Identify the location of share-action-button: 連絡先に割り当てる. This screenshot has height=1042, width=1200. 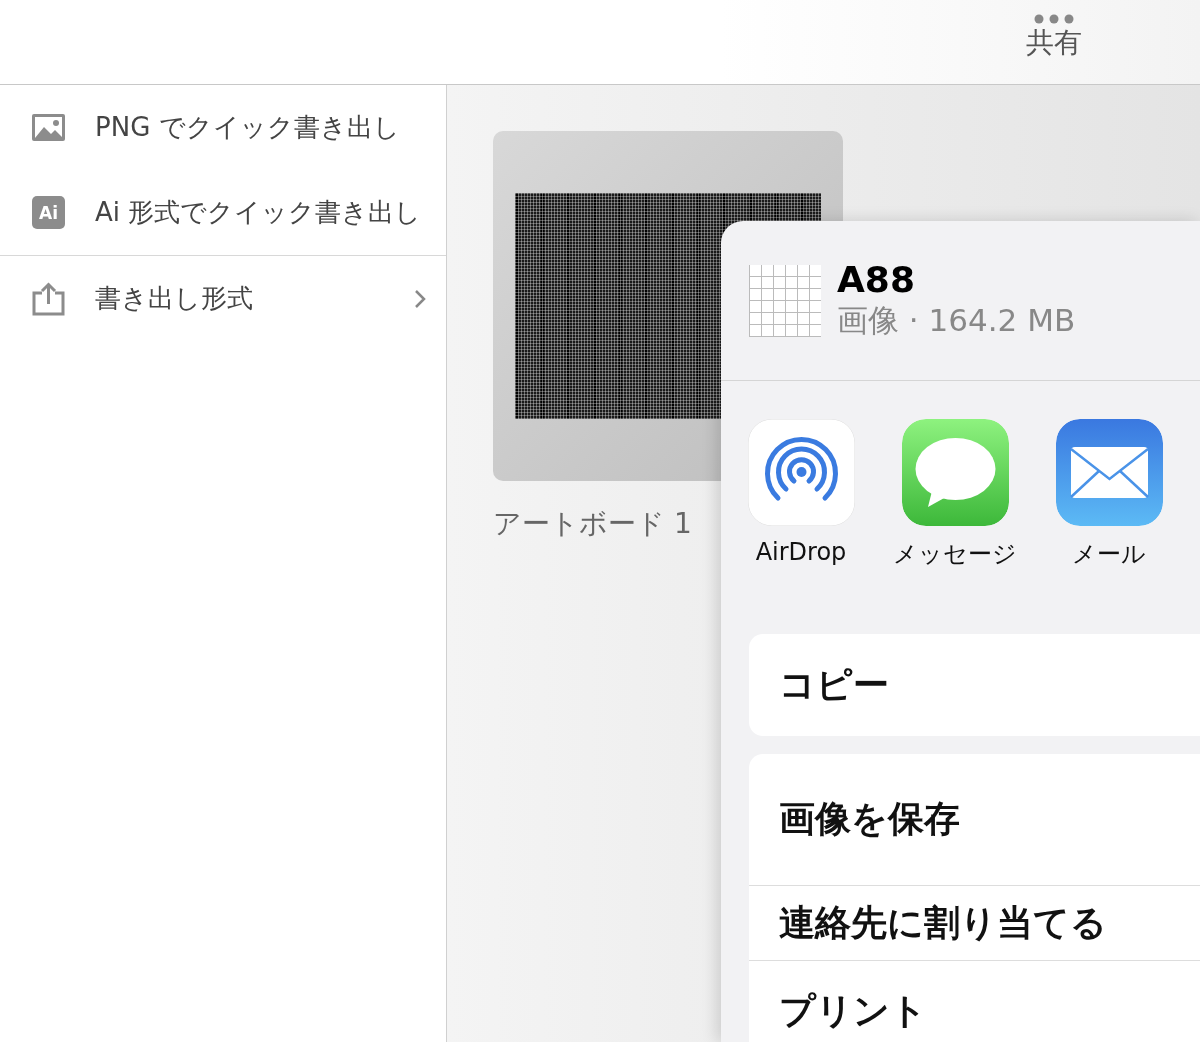
(974, 922).